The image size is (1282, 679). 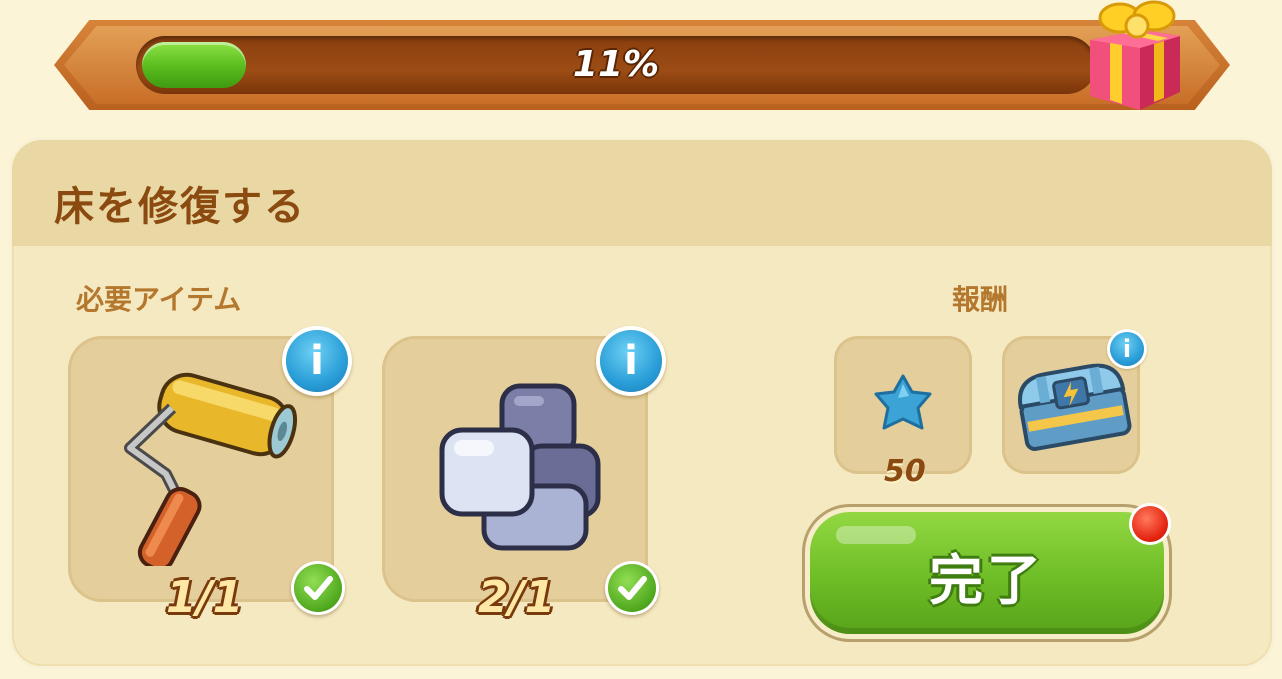 I want to click on item-count: 1/1, so click(x=205, y=597).